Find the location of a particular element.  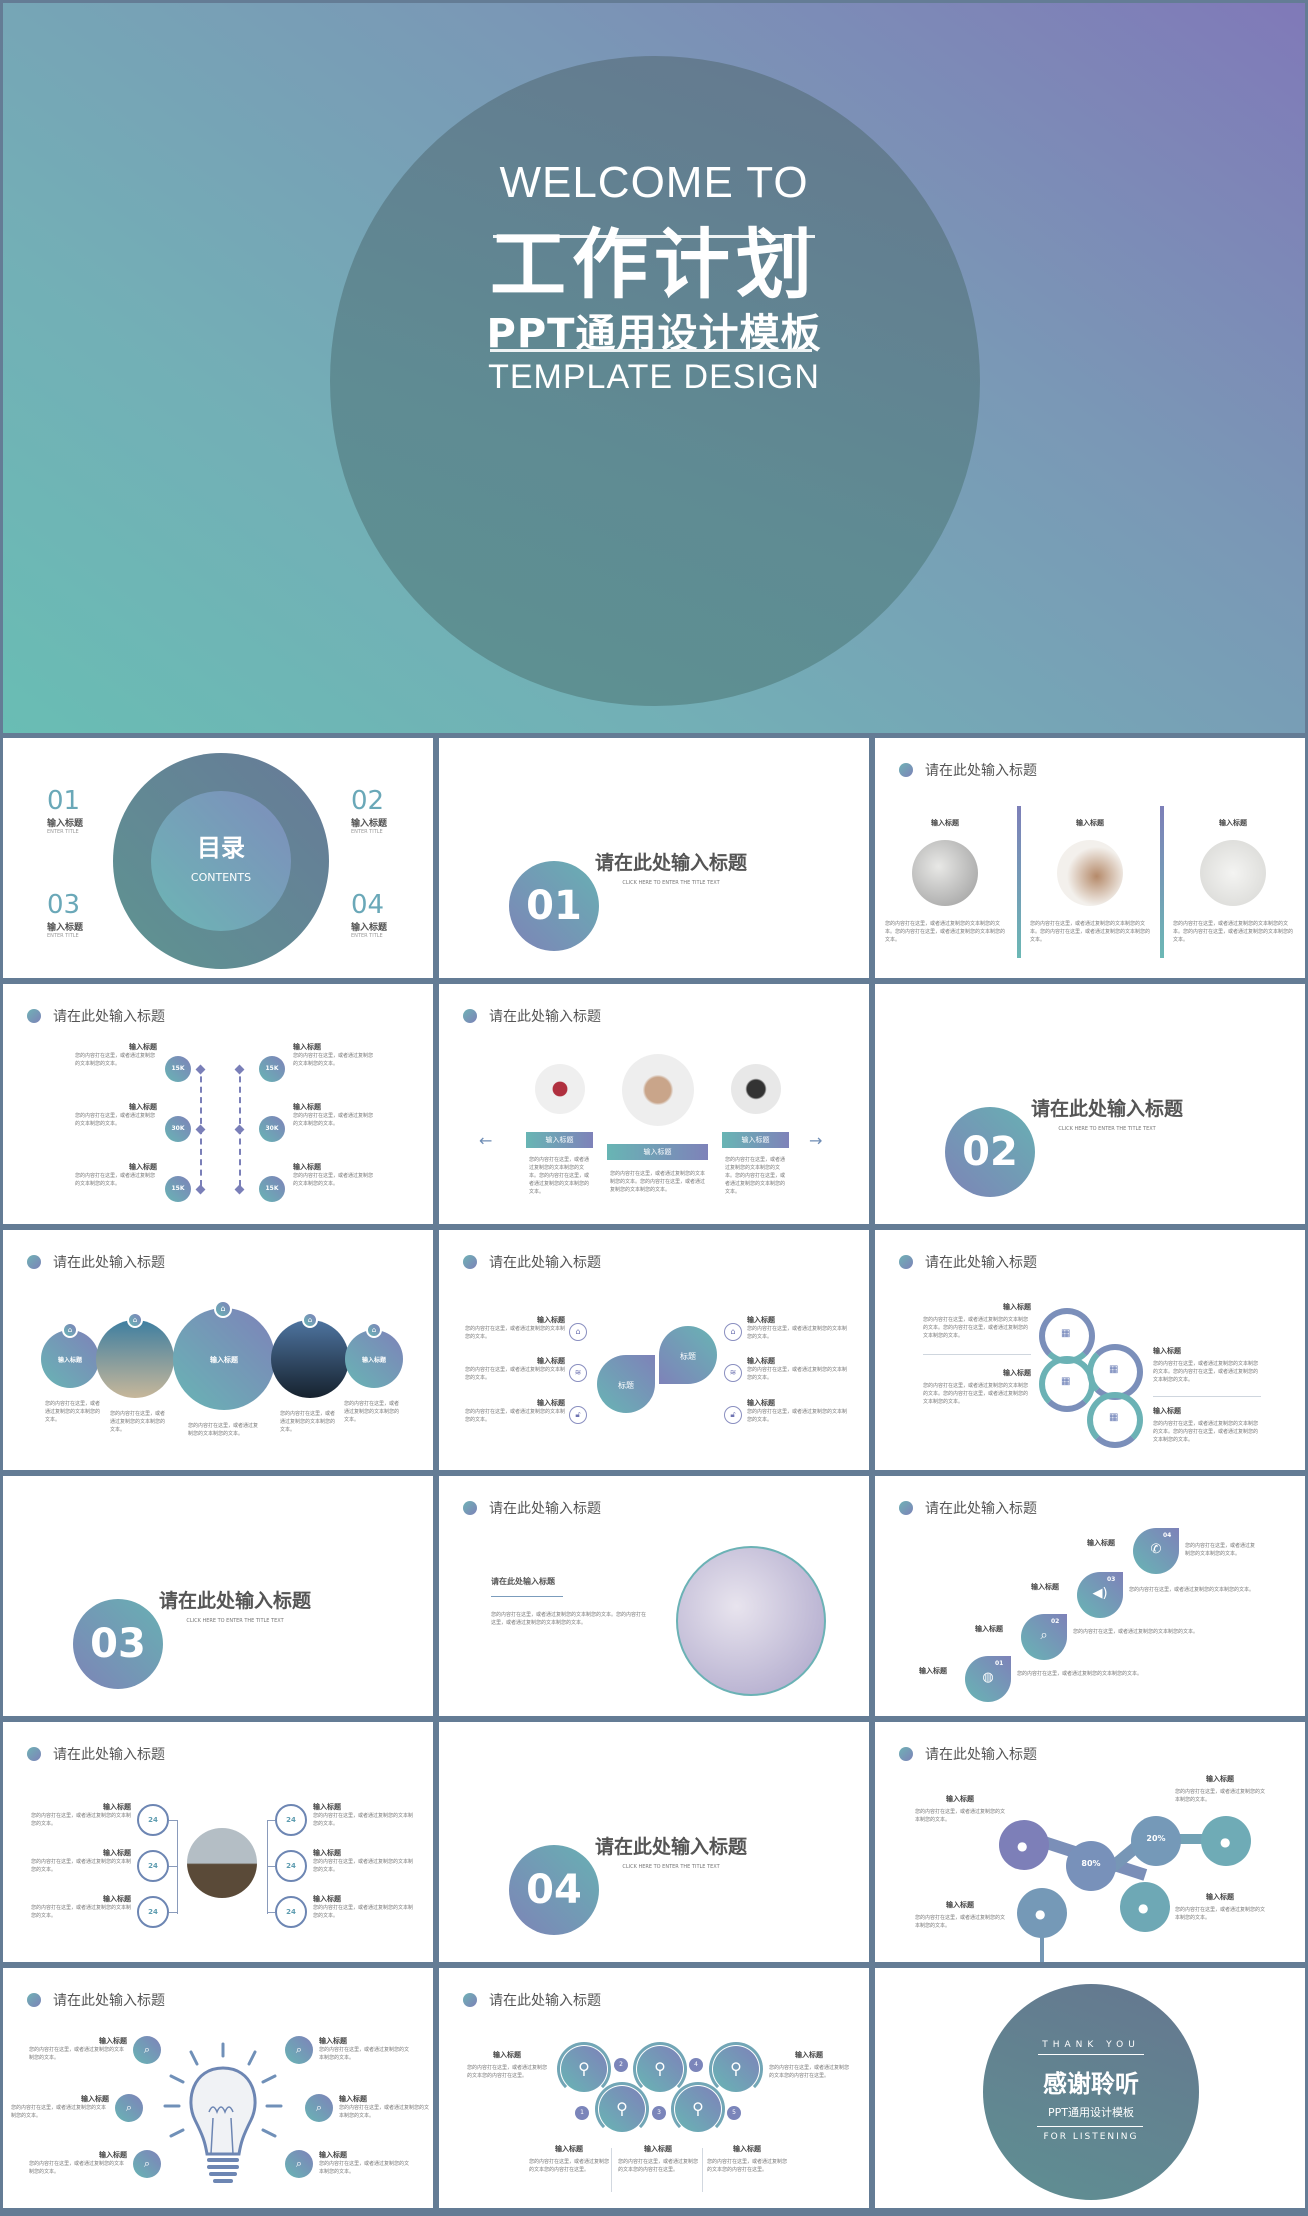

contents-item-2: 02 输入标题 ENTER TITLE is located at coordinates (369, 810).